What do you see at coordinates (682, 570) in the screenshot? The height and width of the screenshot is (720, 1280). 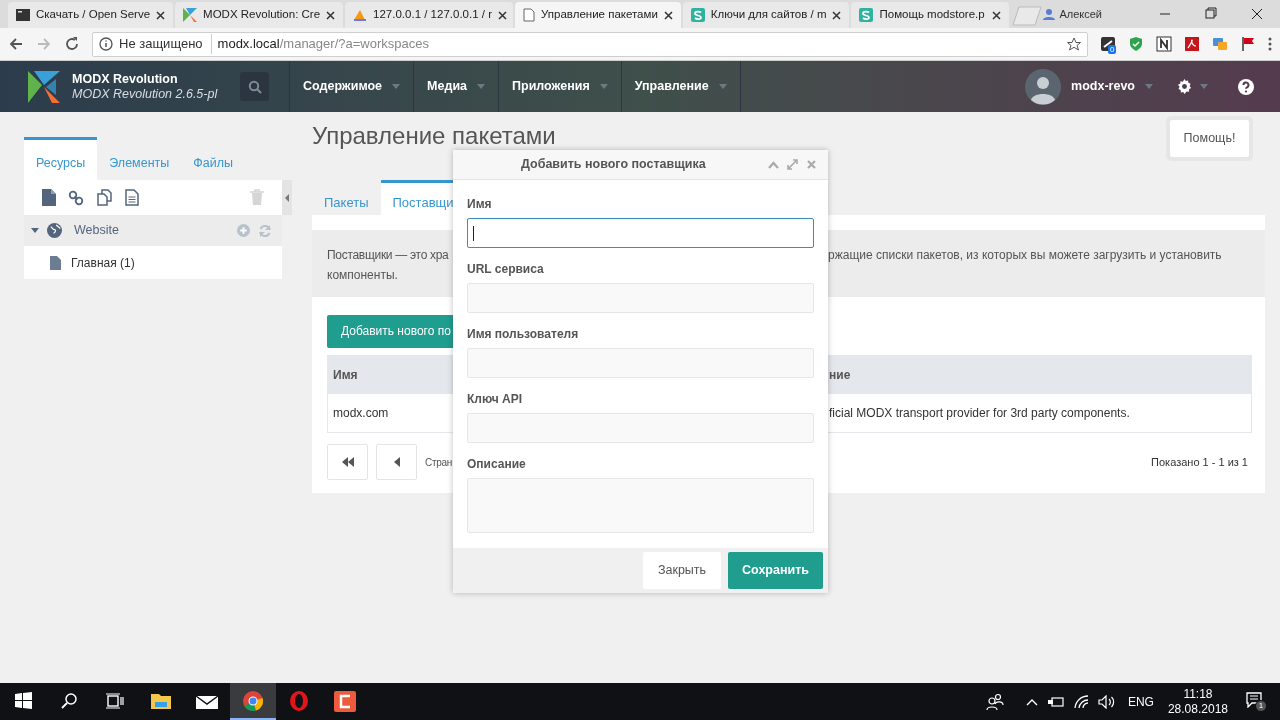 I see `close-button: Закрыть` at bounding box center [682, 570].